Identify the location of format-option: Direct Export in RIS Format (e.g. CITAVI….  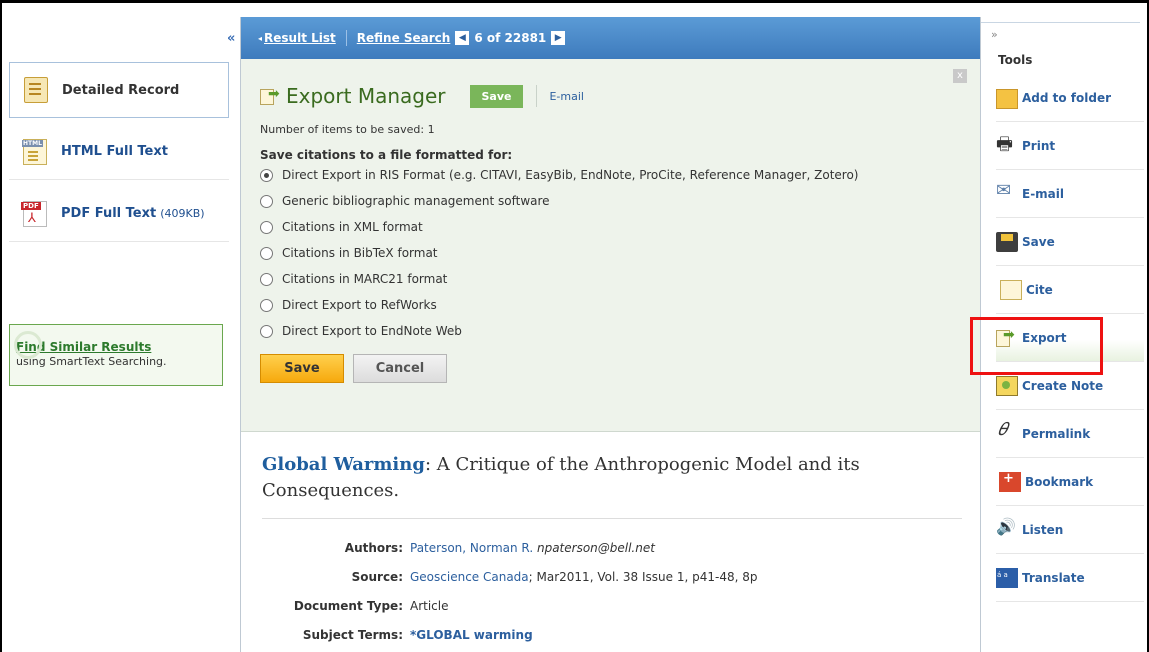
(620, 175).